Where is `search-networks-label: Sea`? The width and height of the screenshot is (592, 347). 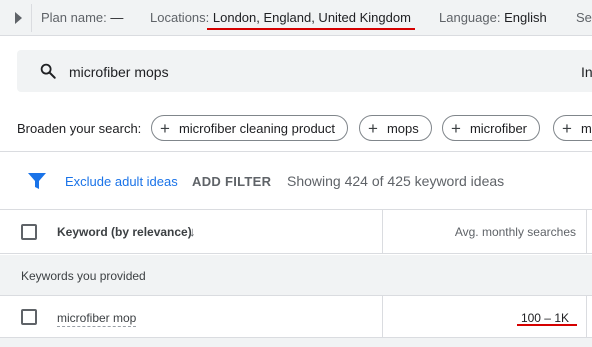
search-networks-label: Sea is located at coordinates (584, 17).